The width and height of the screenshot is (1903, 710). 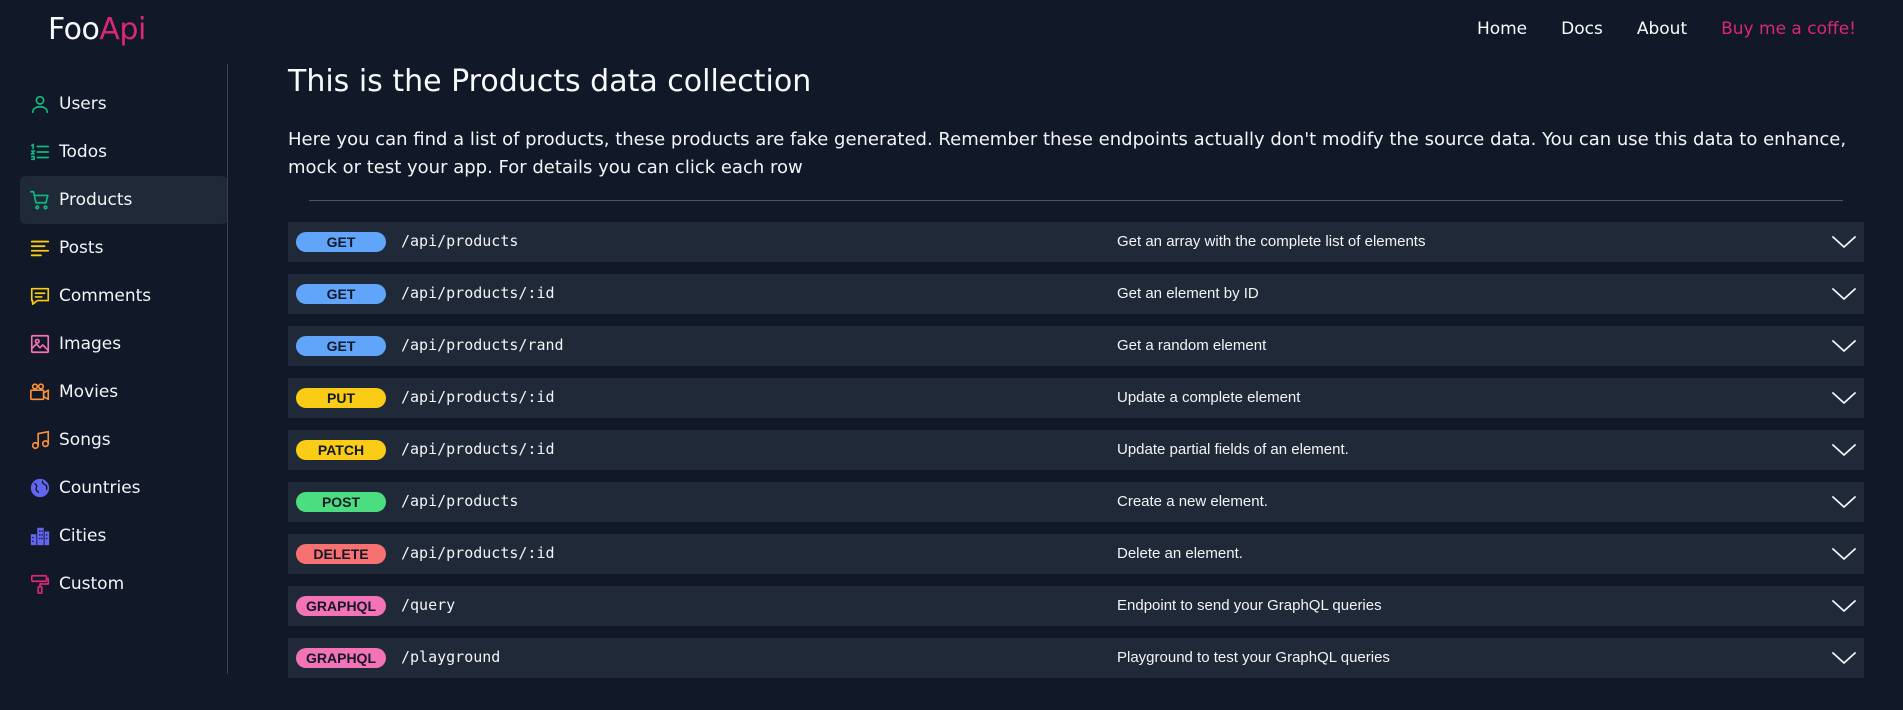 I want to click on globe-icon, so click(x=40, y=488).